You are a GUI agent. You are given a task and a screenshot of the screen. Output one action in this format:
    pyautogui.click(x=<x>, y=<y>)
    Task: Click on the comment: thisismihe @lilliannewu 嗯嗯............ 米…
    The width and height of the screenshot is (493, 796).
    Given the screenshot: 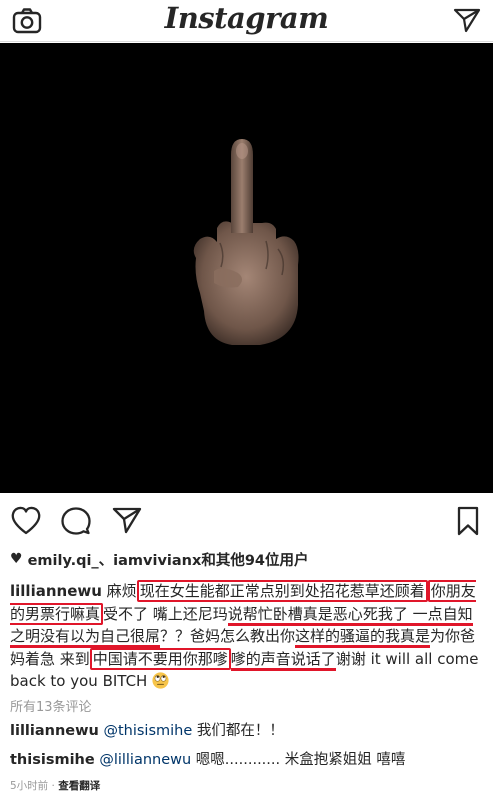 What is the action you would take?
    pyautogui.click(x=207, y=758)
    